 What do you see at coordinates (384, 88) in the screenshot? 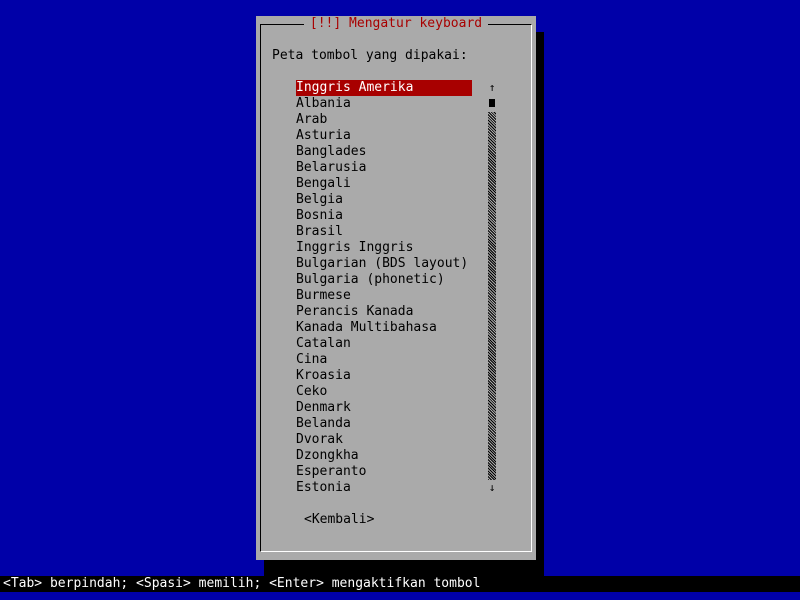
I see `keymap-option: Inggris Amerika` at bounding box center [384, 88].